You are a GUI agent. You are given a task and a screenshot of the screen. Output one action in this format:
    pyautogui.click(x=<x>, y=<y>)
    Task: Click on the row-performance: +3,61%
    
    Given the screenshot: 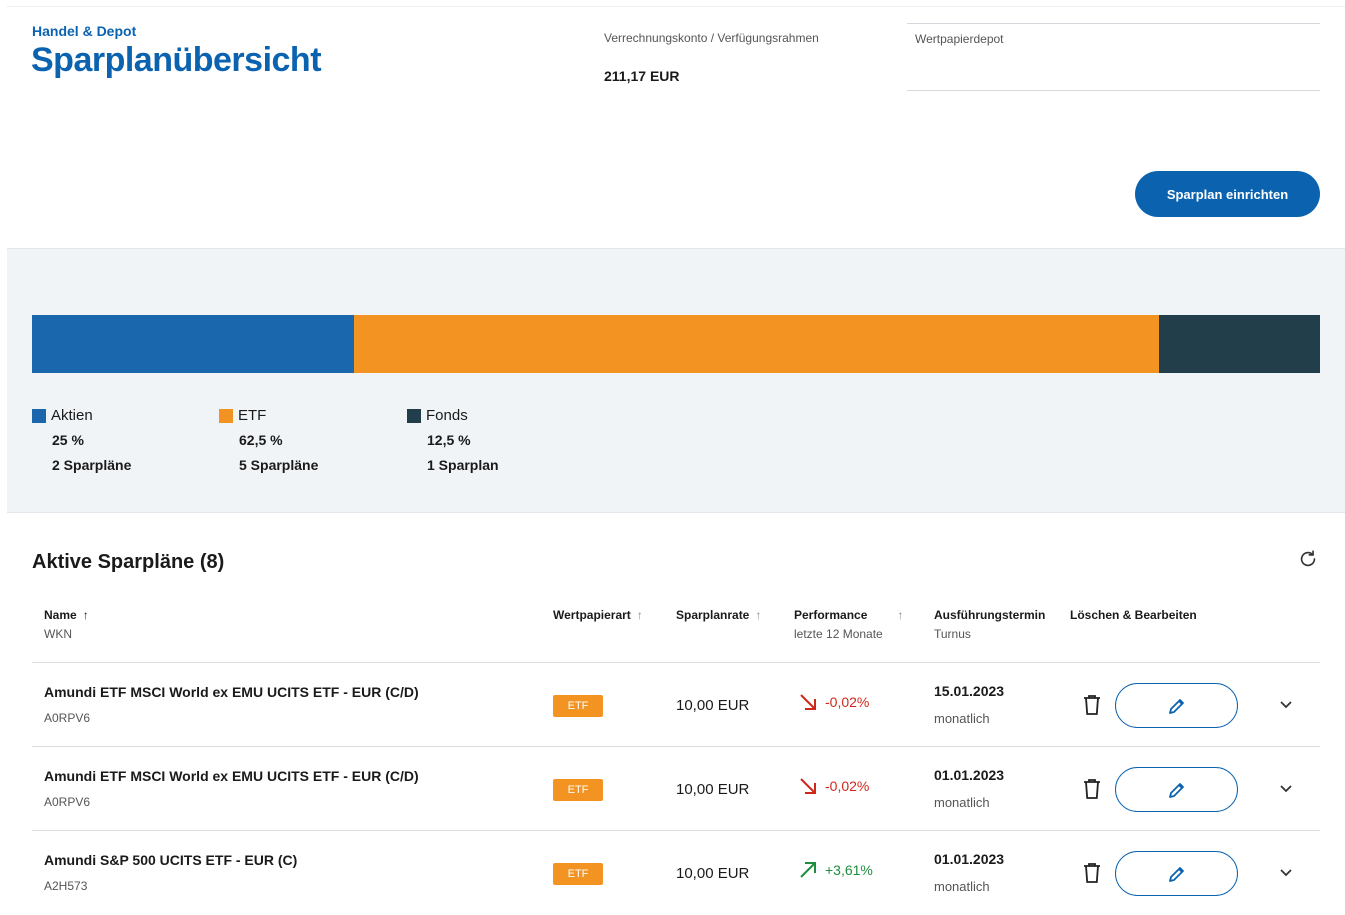 What is the action you would take?
    pyautogui.click(x=836, y=870)
    